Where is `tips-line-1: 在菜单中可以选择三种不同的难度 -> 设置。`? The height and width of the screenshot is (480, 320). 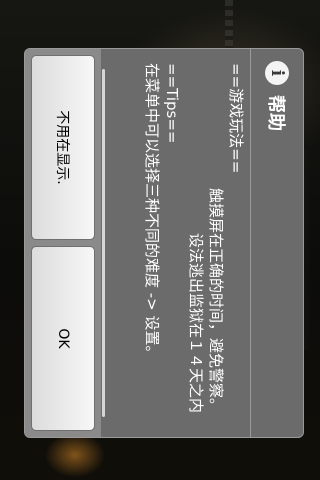 tips-line-1: 在菜单中可以选择三种不同的难度 -> 设置。 is located at coordinates (152, 212).